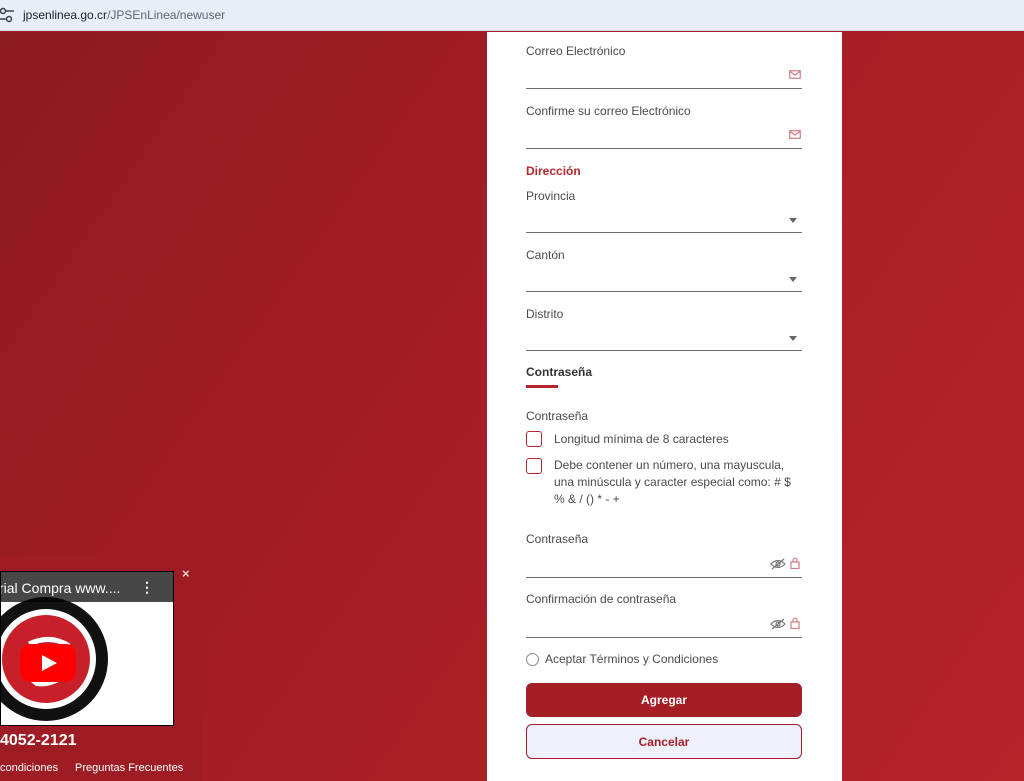 This screenshot has height=781, width=1024. I want to click on terms-label: Aceptar Términos y Condiciones, so click(631, 659).